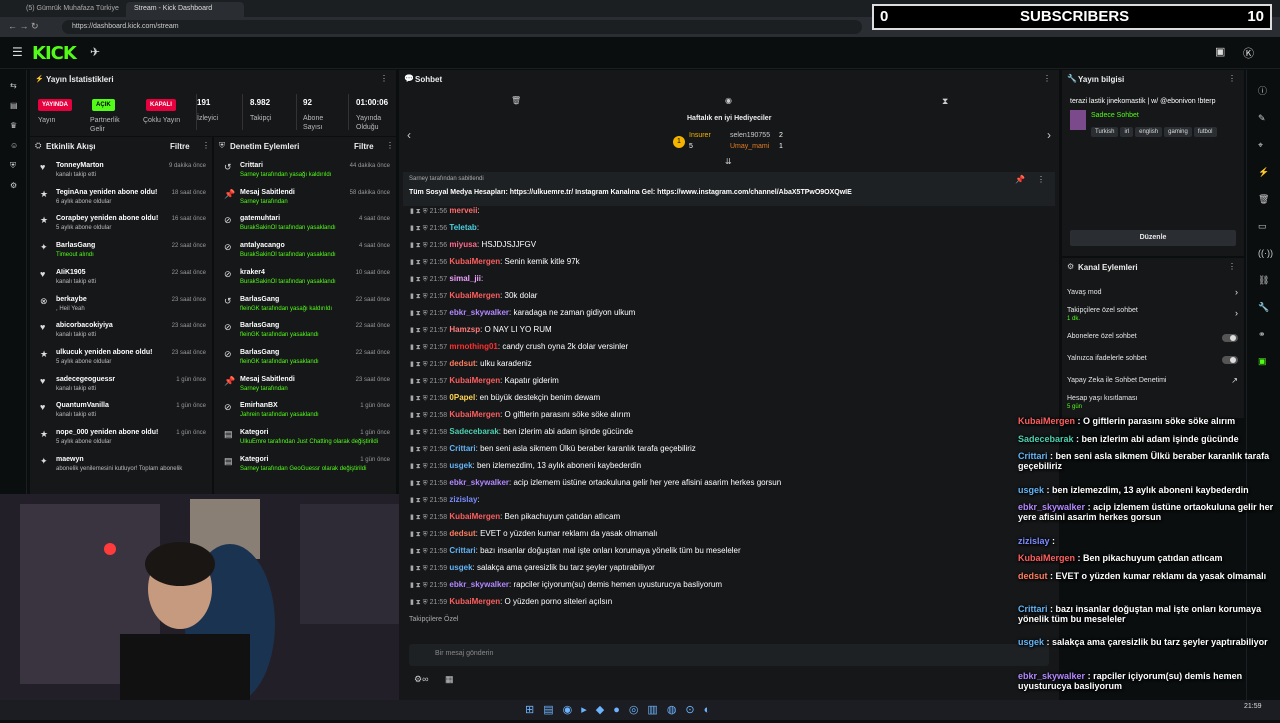 Image resolution: width=1280 pixels, height=723 pixels. Describe the element at coordinates (364, 146) in the screenshot. I see `mod-filter: Filtre` at that location.